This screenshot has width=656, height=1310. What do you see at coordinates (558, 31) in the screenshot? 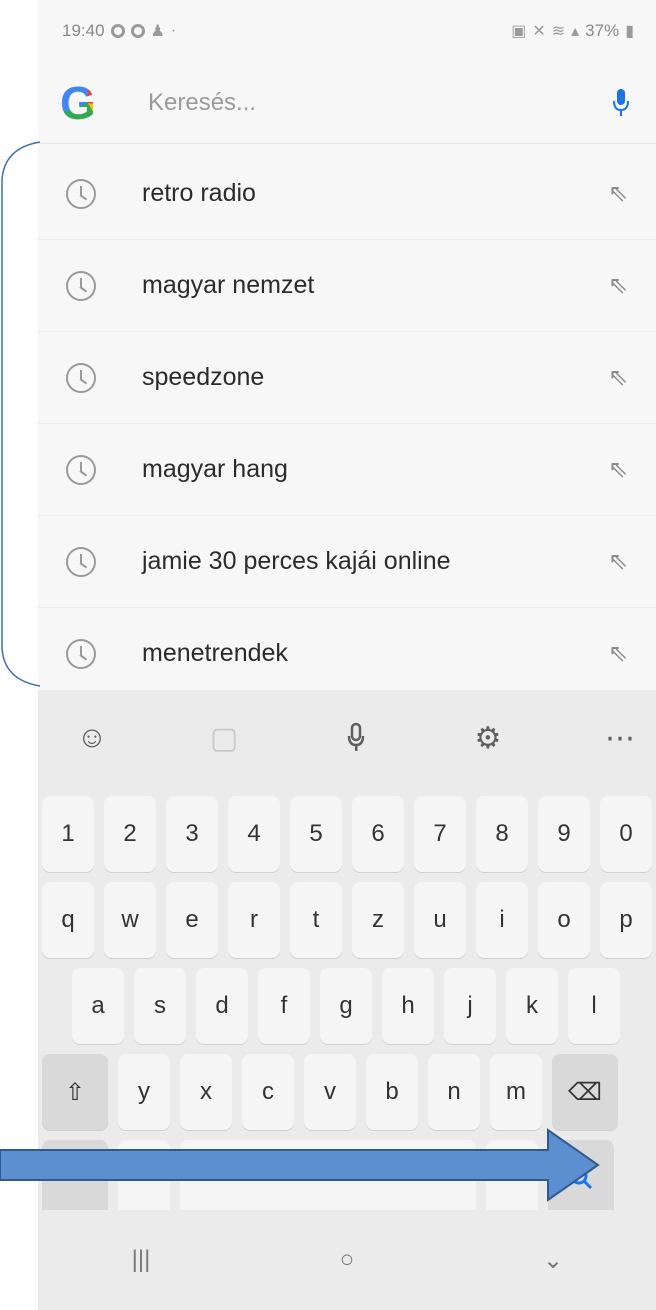
I see `wifi-icon: ≋` at bounding box center [558, 31].